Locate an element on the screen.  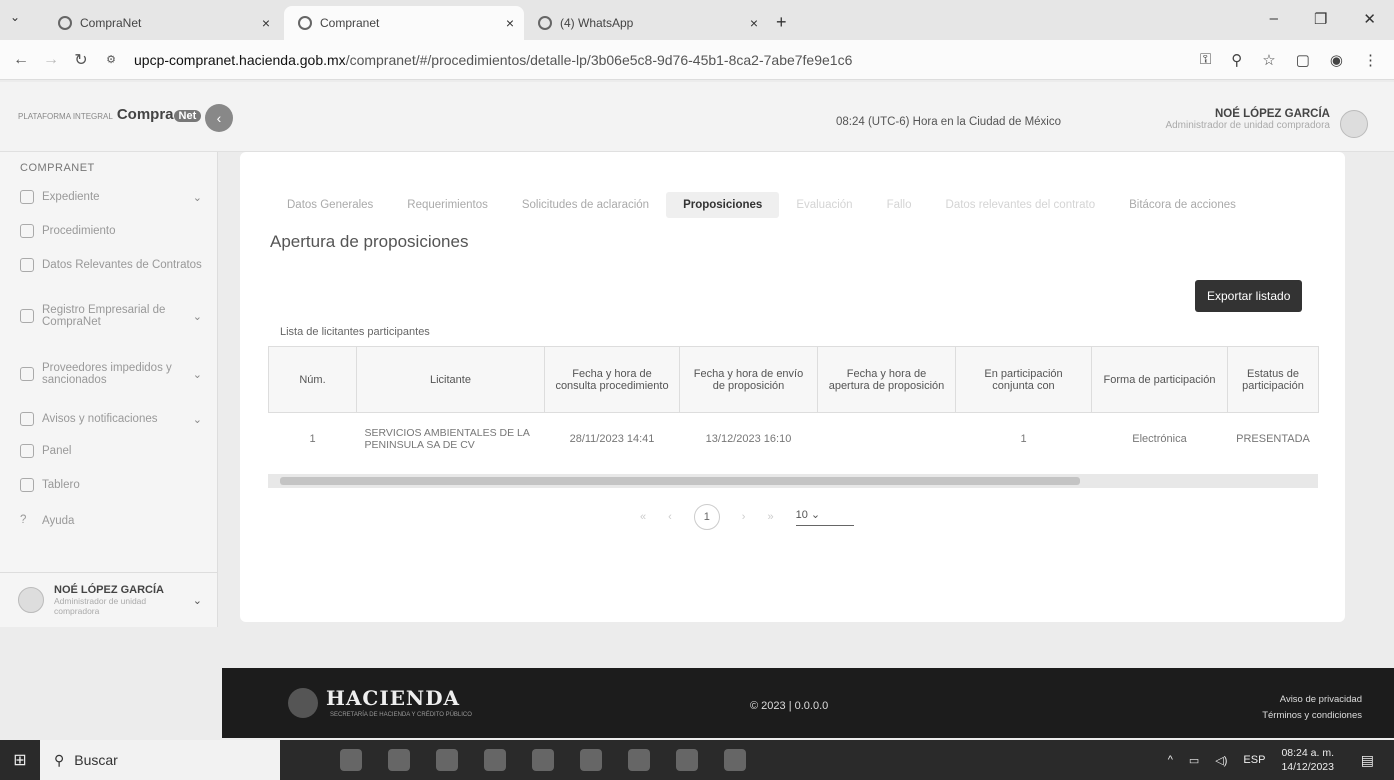
sidebar-item-avisos: Avisos y notificaciones ⌄ is located at coordinates (115, 419).